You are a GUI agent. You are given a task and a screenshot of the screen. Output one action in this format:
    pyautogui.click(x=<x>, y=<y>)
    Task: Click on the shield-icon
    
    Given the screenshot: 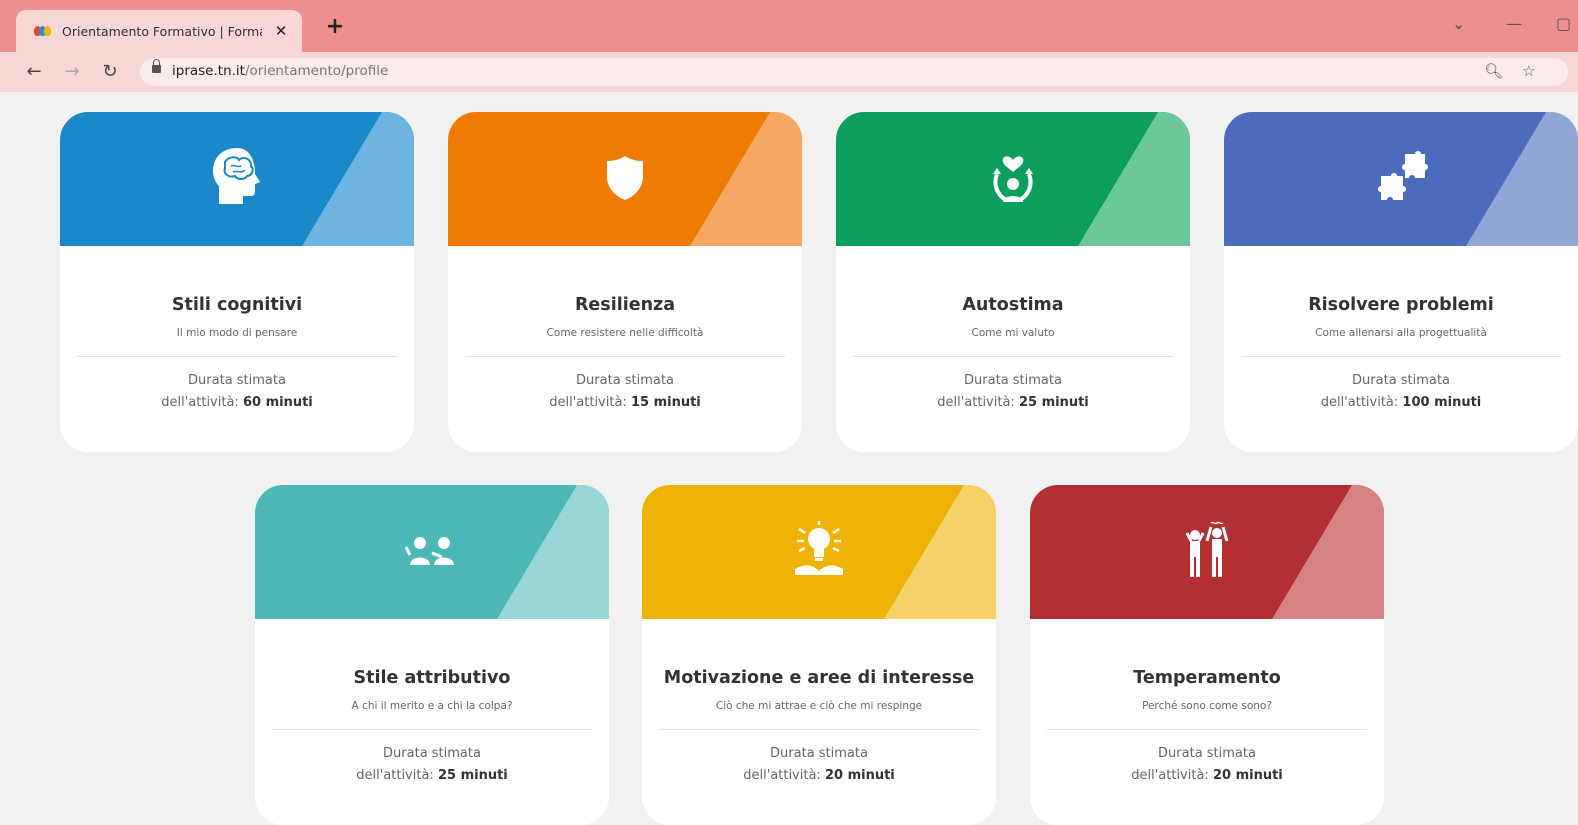 What is the action you would take?
    pyautogui.click(x=625, y=178)
    